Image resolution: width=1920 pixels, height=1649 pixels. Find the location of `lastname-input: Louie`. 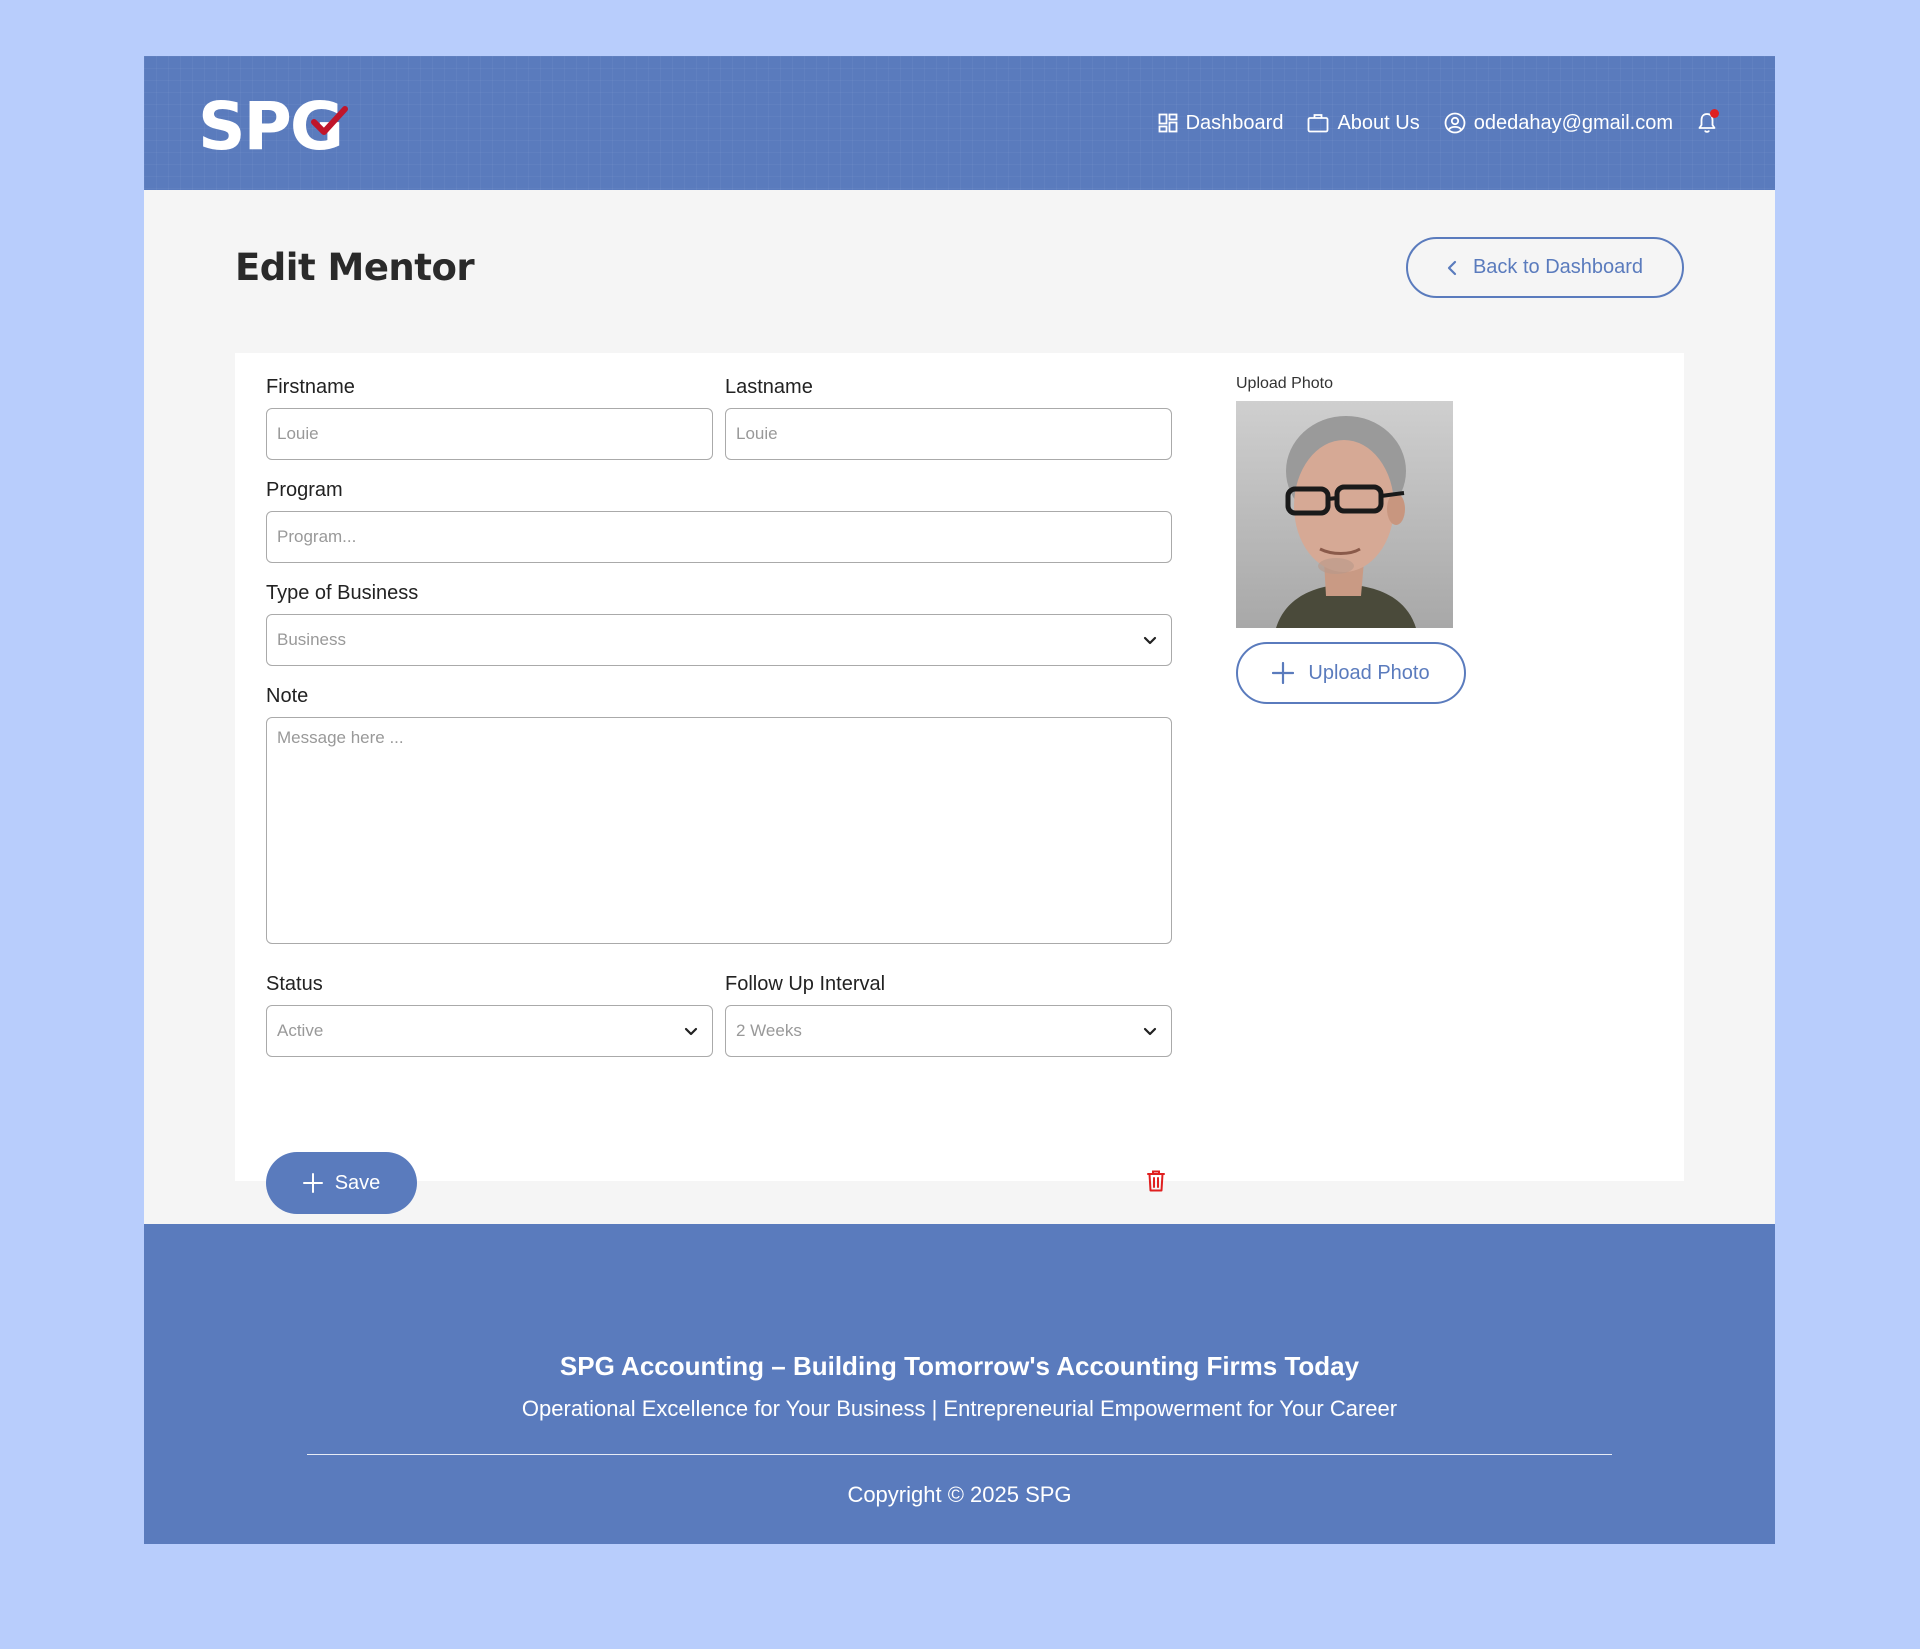

lastname-input: Louie is located at coordinates (948, 434).